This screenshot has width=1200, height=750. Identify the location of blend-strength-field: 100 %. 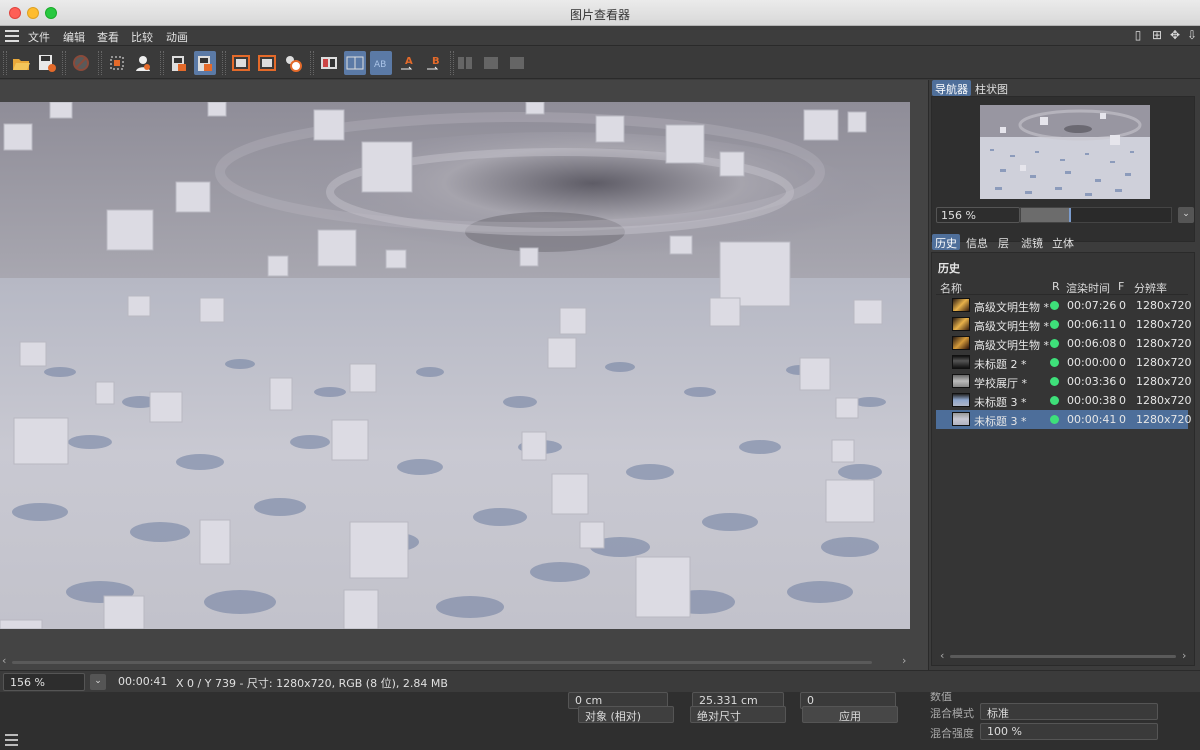
(1069, 731).